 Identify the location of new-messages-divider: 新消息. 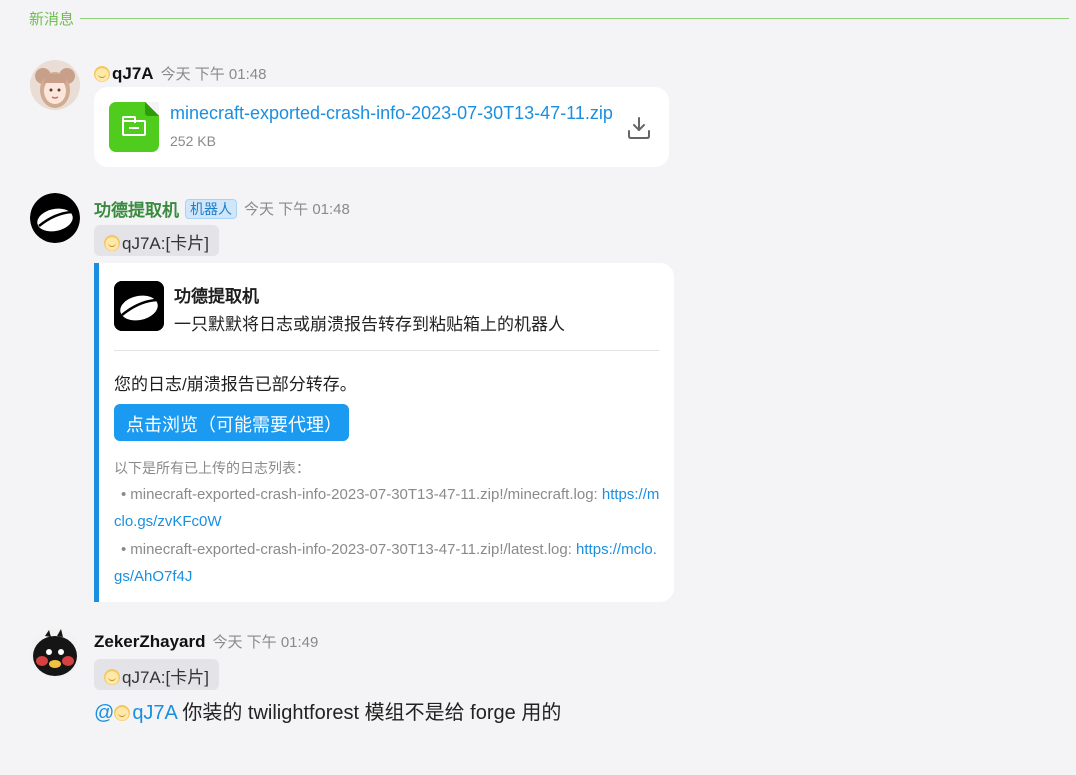
(549, 18).